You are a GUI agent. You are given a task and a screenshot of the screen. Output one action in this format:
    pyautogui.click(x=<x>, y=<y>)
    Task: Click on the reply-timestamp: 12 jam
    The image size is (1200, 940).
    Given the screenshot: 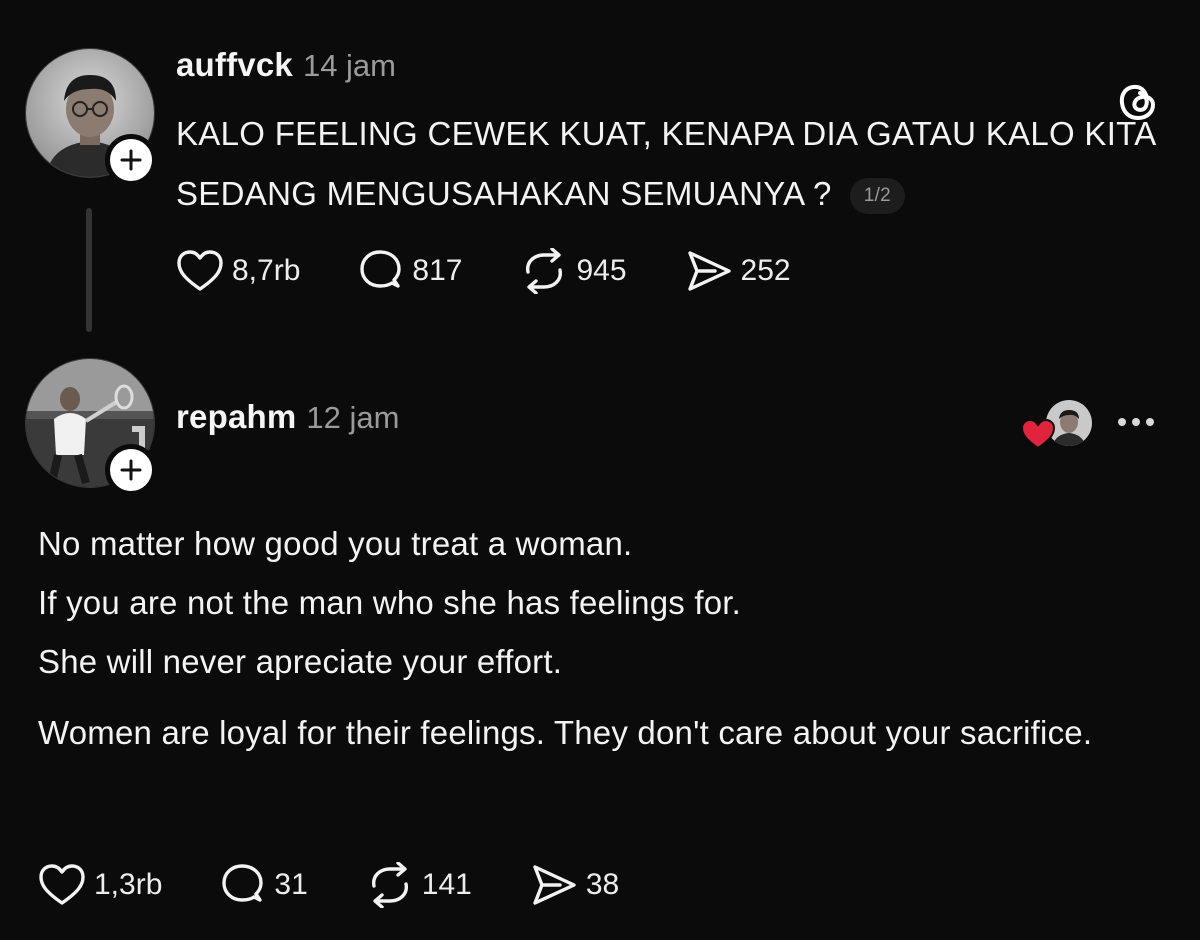 What is the action you would take?
    pyautogui.click(x=353, y=417)
    